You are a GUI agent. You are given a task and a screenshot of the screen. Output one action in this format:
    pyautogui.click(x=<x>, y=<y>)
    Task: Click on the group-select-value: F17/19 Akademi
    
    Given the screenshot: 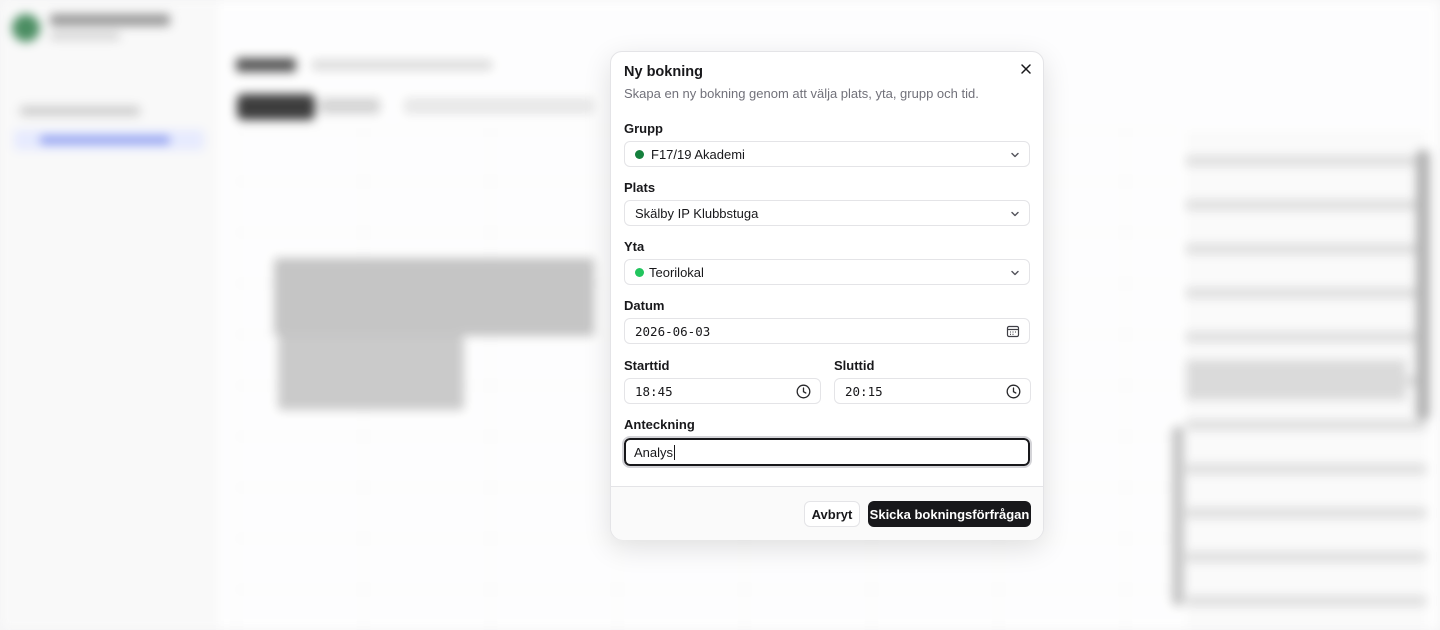 What is the action you would take?
    pyautogui.click(x=698, y=154)
    